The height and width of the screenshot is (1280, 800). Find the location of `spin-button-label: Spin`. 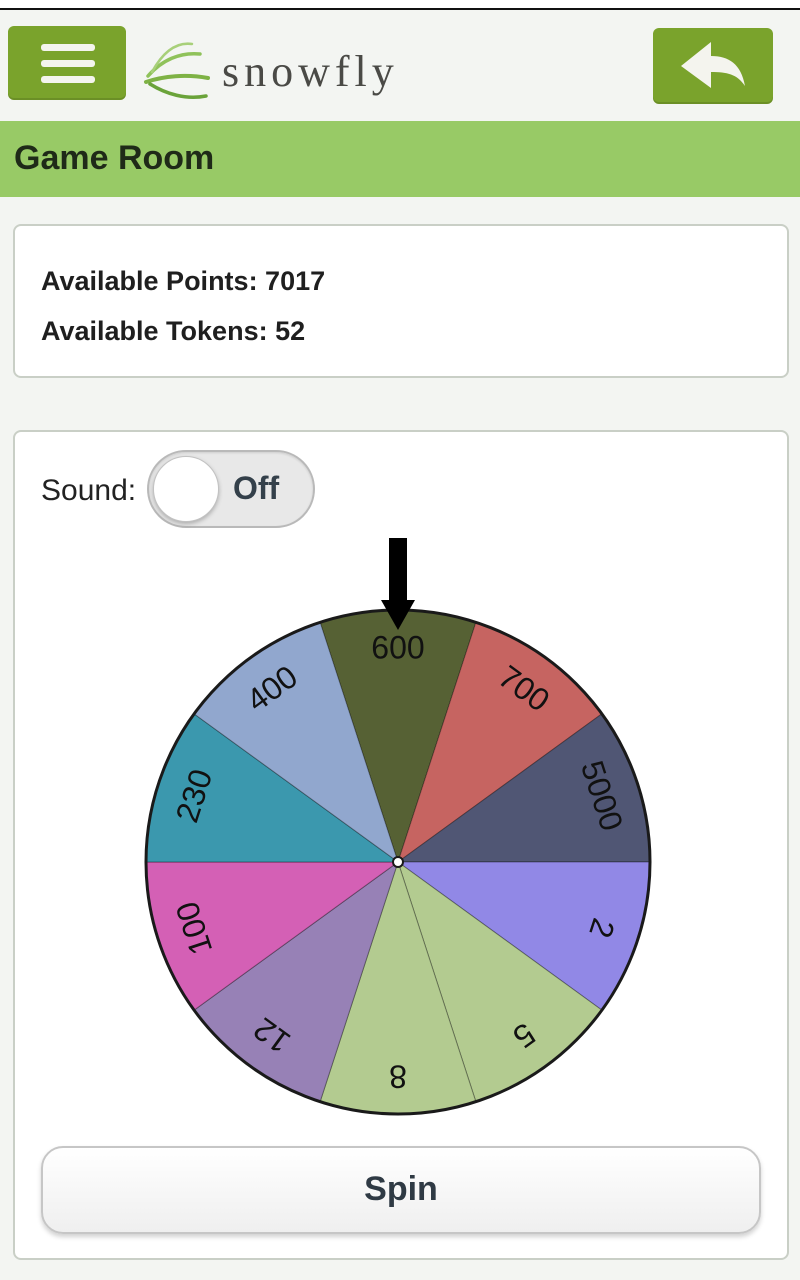

spin-button-label: Spin is located at coordinates (401, 1189).